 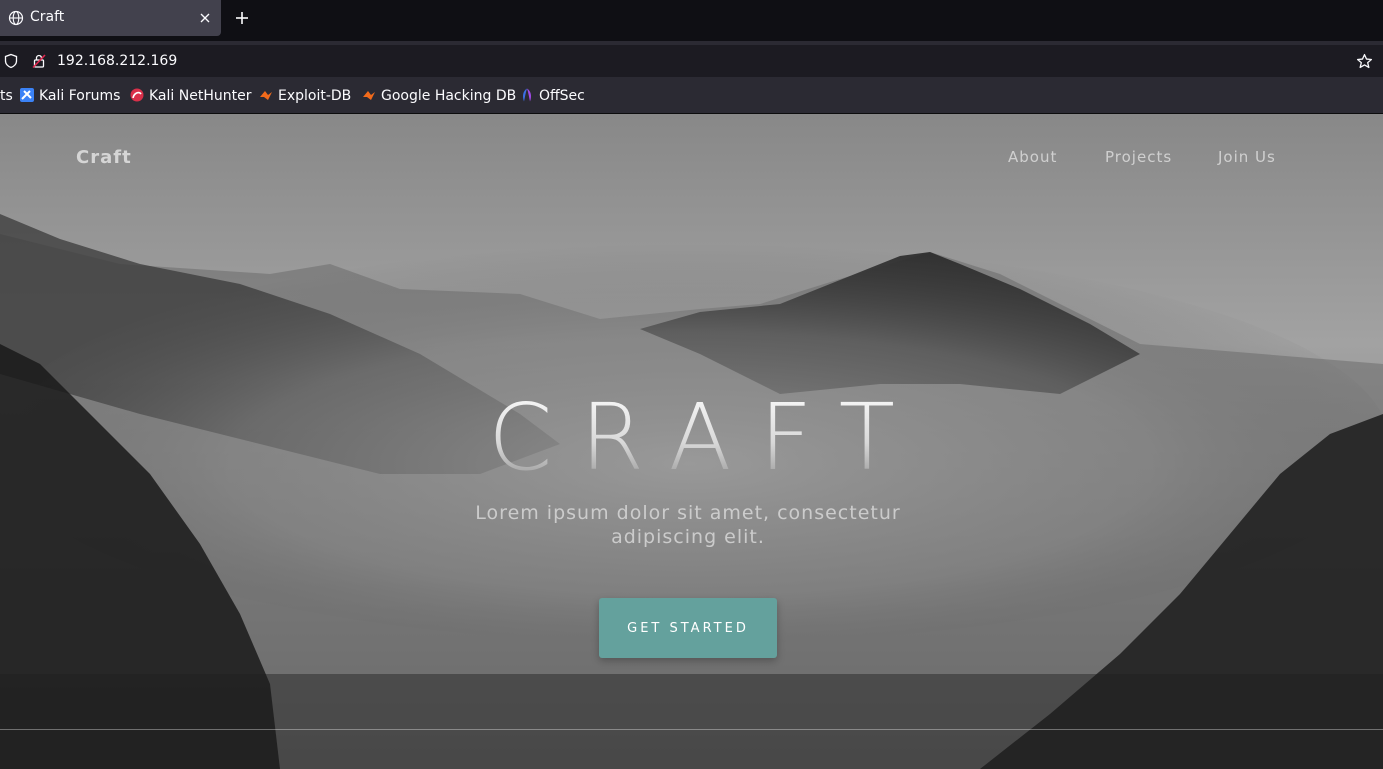 I want to click on get-started-button: GET STARTED, so click(x=688, y=628).